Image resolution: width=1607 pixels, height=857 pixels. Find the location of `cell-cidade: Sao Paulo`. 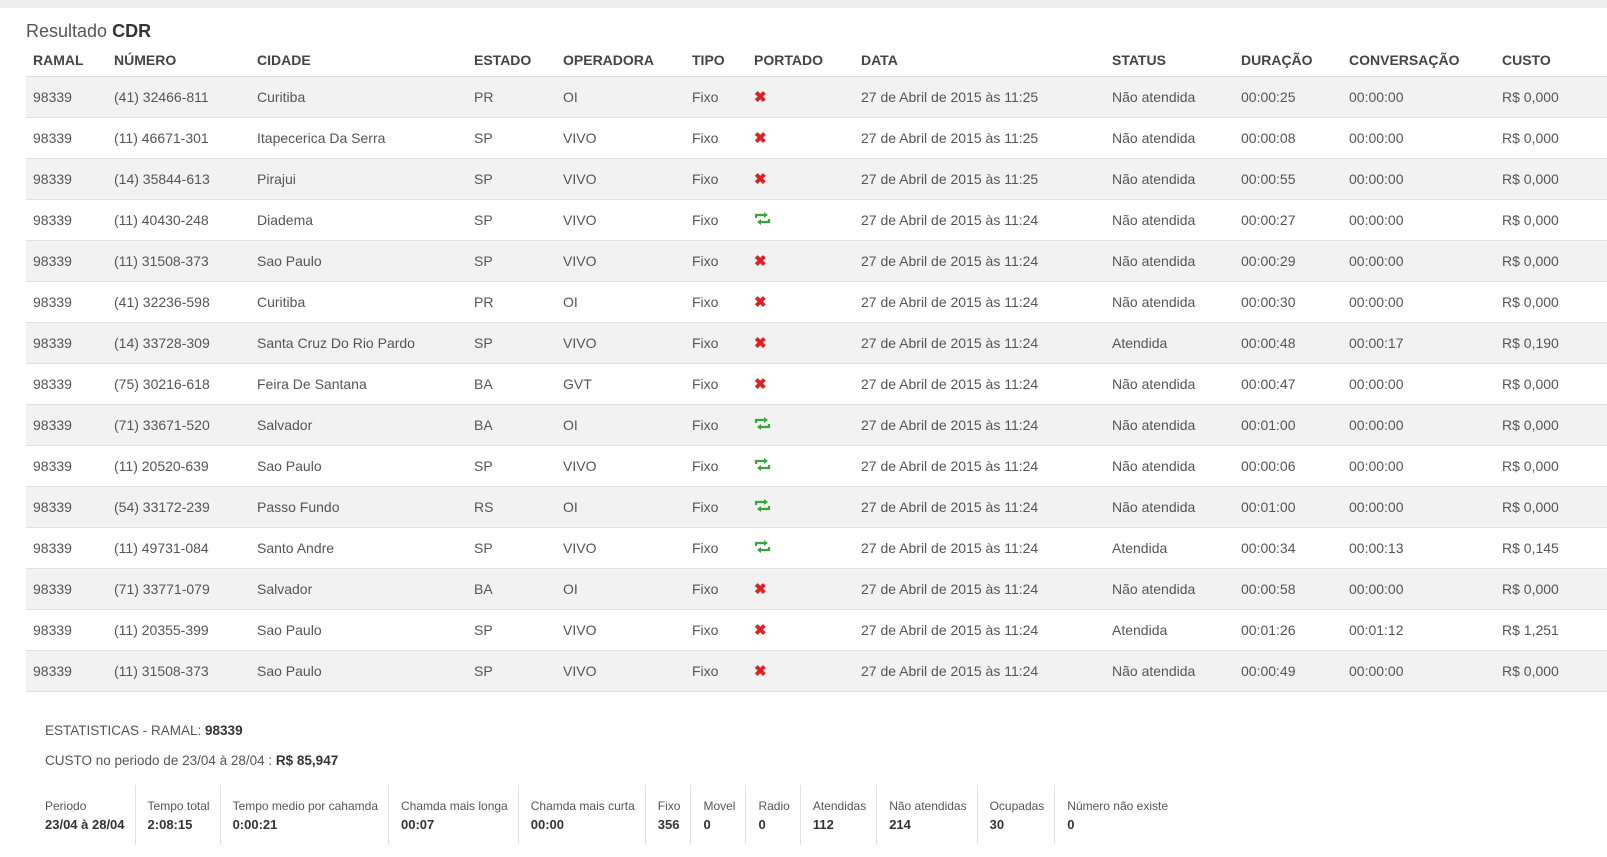

cell-cidade: Sao Paulo is located at coordinates (358, 261).